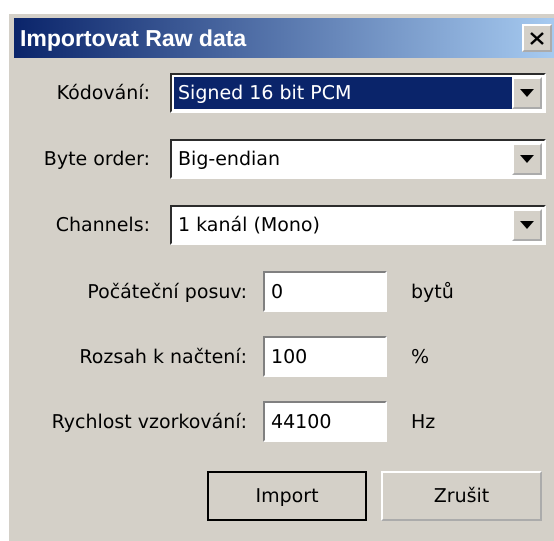 This screenshot has height=541, width=554. What do you see at coordinates (249, 225) in the screenshot?
I see `dropdown-value: 1 kanál (Mono)` at bounding box center [249, 225].